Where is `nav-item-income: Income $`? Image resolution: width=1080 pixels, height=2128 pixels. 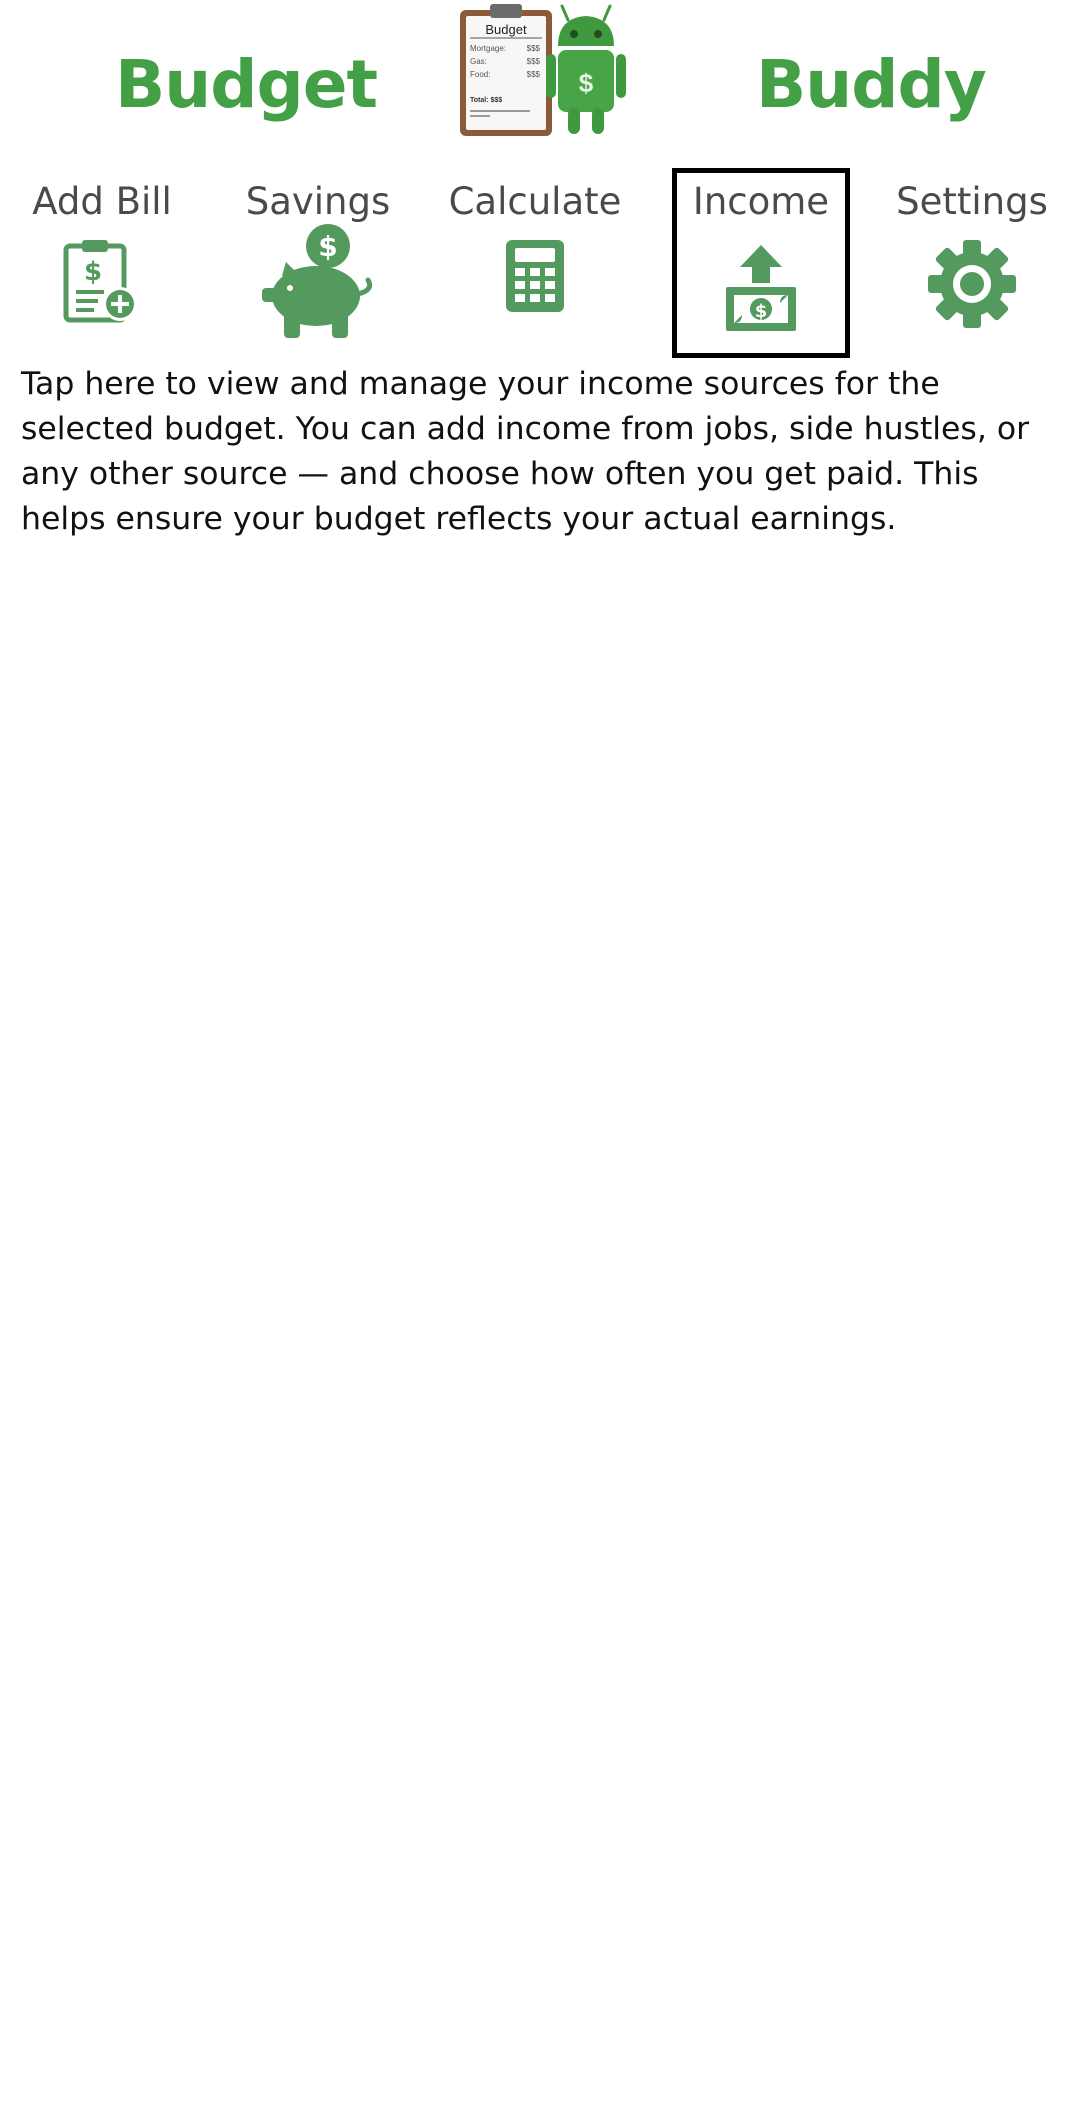
nav-item-income: Income $ is located at coordinates (761, 263).